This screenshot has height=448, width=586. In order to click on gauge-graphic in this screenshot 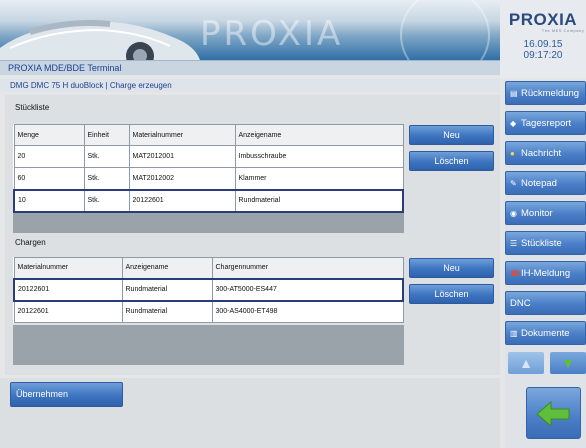, I will do `click(445, 30)`.